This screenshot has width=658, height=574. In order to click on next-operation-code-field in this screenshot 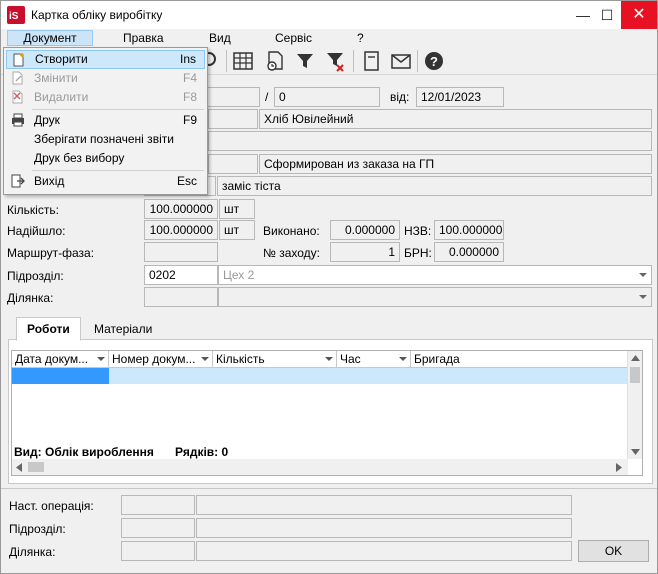, I will do `click(158, 505)`.